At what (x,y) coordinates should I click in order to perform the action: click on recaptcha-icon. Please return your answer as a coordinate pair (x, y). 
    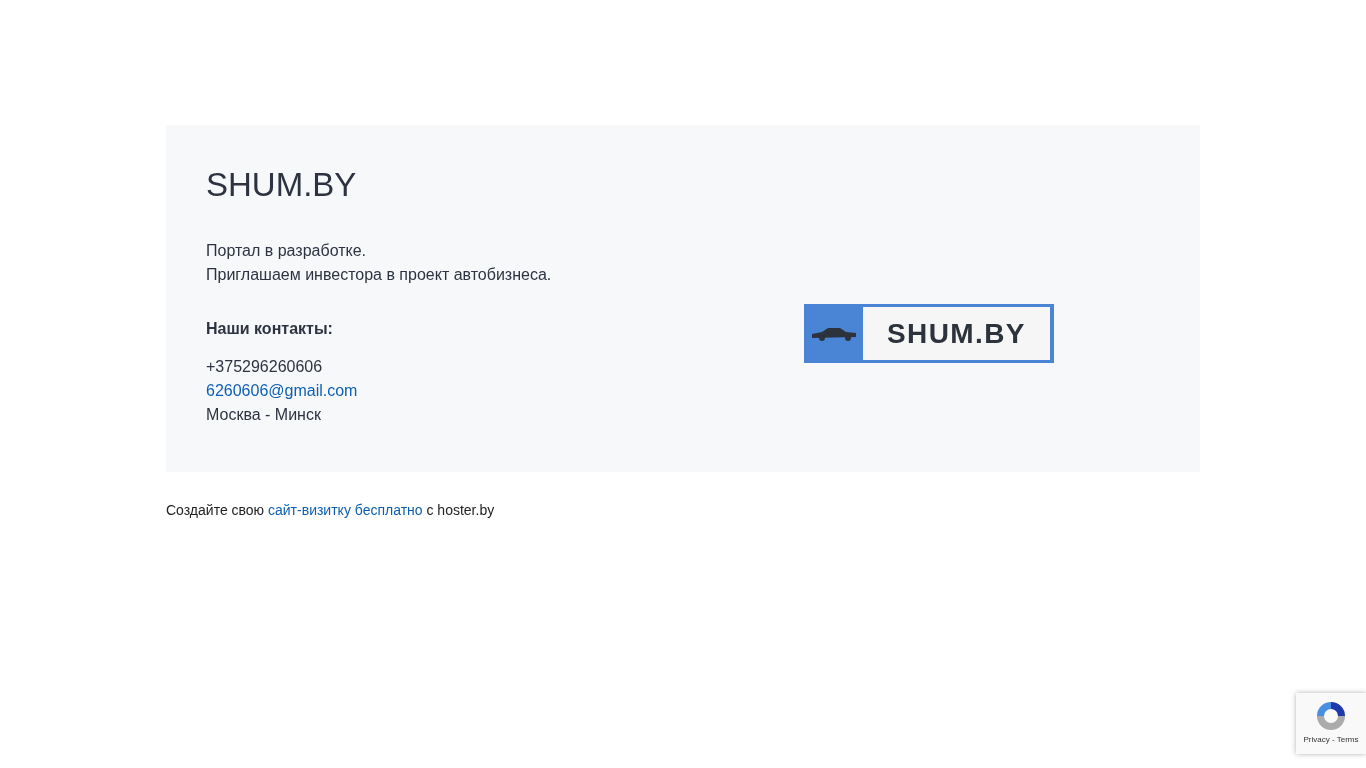
    Looking at the image, I should click on (1331, 716).